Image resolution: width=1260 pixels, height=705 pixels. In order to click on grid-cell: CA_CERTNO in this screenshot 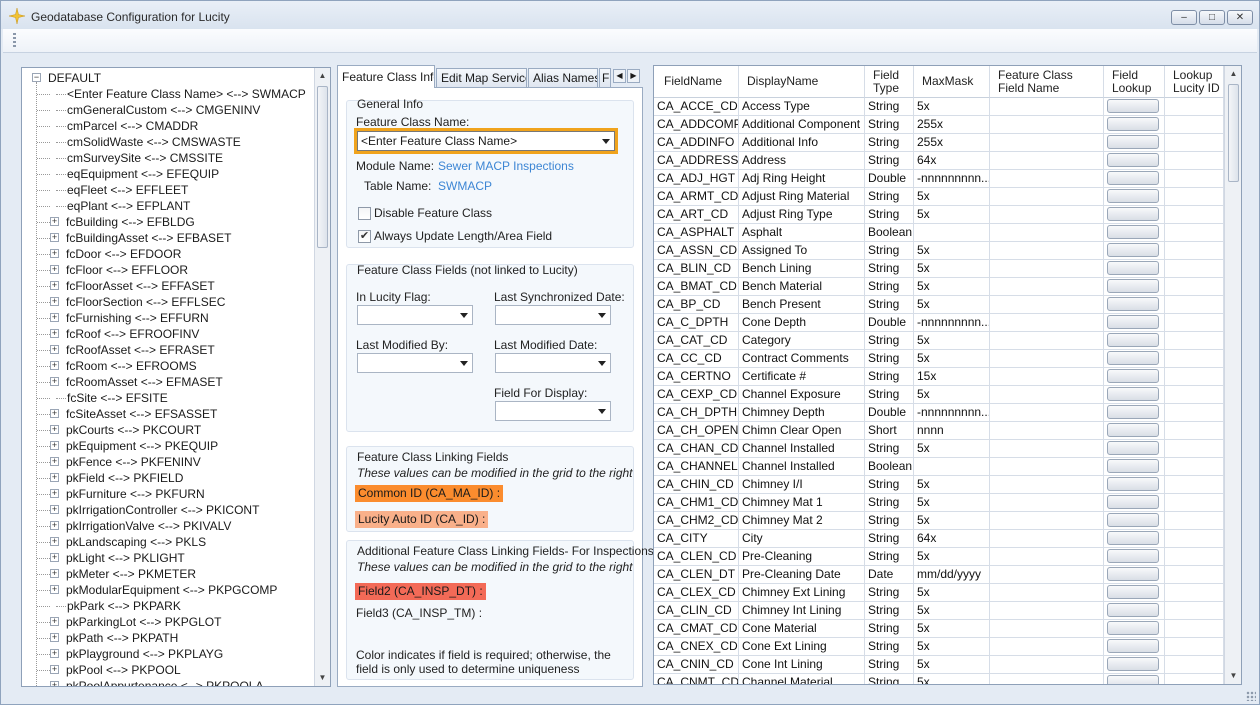, I will do `click(696, 377)`.